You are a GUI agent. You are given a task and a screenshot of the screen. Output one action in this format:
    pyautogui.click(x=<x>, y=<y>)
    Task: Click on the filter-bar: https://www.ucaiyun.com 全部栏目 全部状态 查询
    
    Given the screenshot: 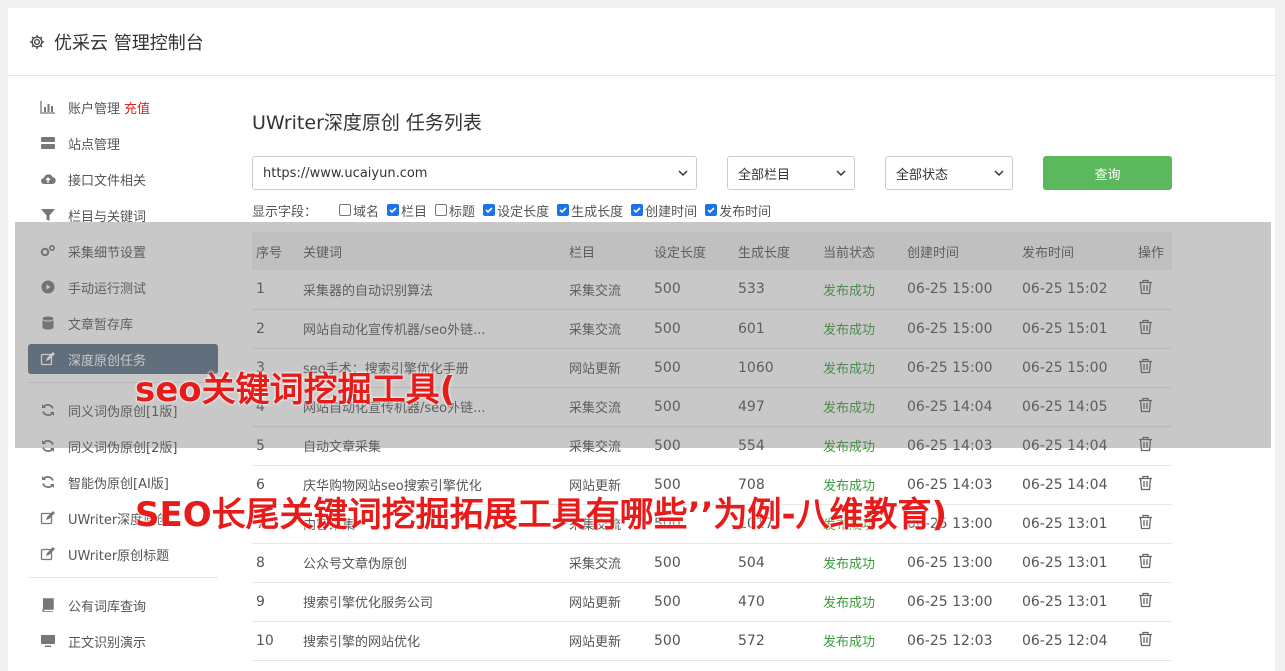 What is the action you would take?
    pyautogui.click(x=712, y=173)
    